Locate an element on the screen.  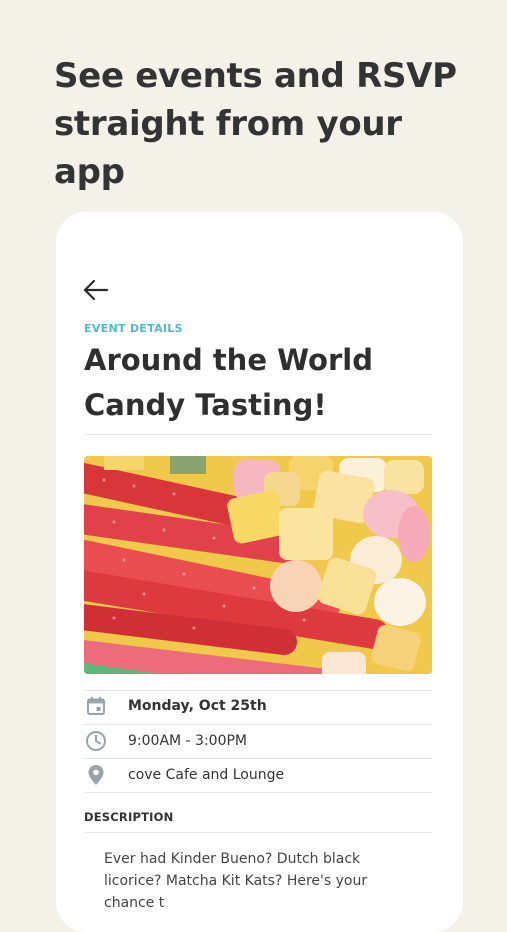
section-label: EVENT DETAILS is located at coordinates (133, 328).